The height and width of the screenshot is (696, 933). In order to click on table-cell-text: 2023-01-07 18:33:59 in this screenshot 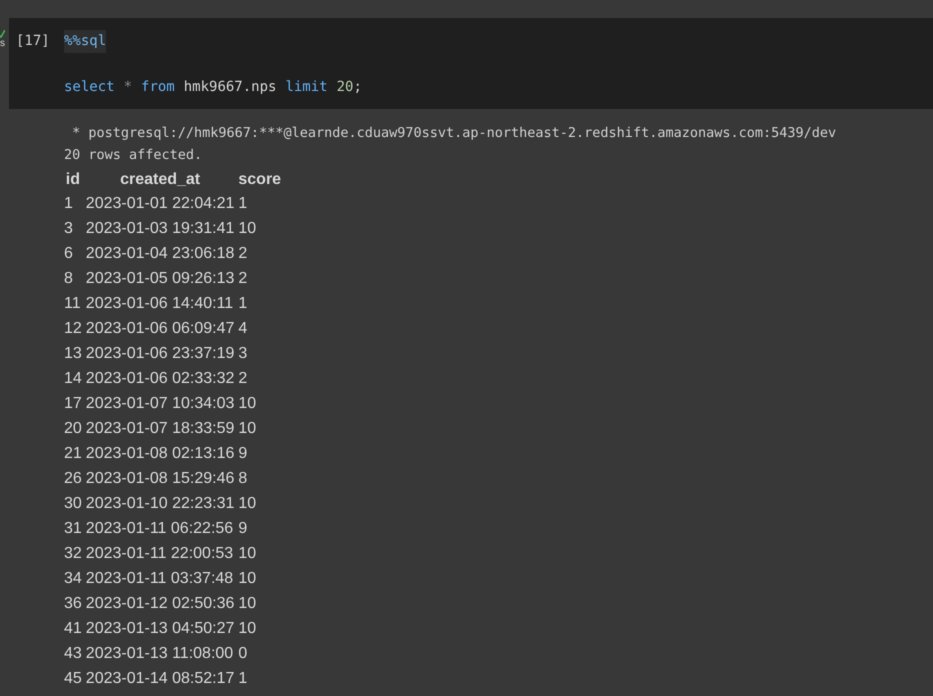, I will do `click(160, 429)`.